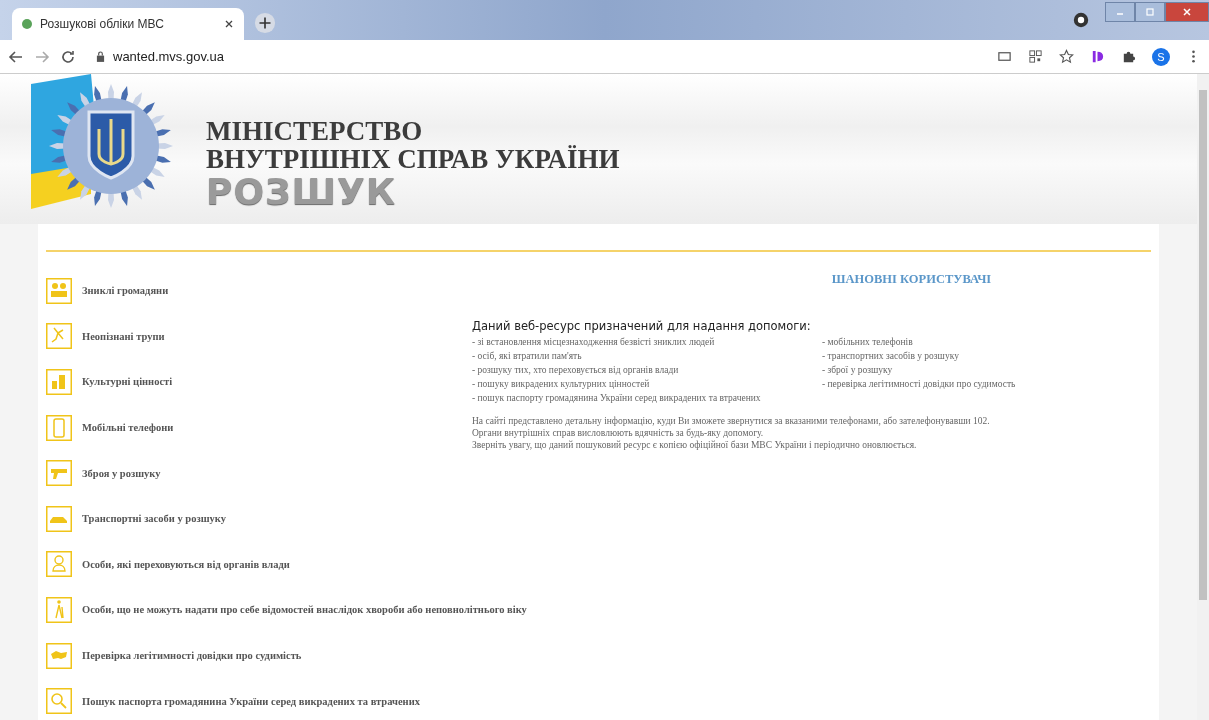 This screenshot has height=720, width=1209. What do you see at coordinates (192, 656) in the screenshot?
I see `menu-link: Перевірка легітимності довідки про судимість` at bounding box center [192, 656].